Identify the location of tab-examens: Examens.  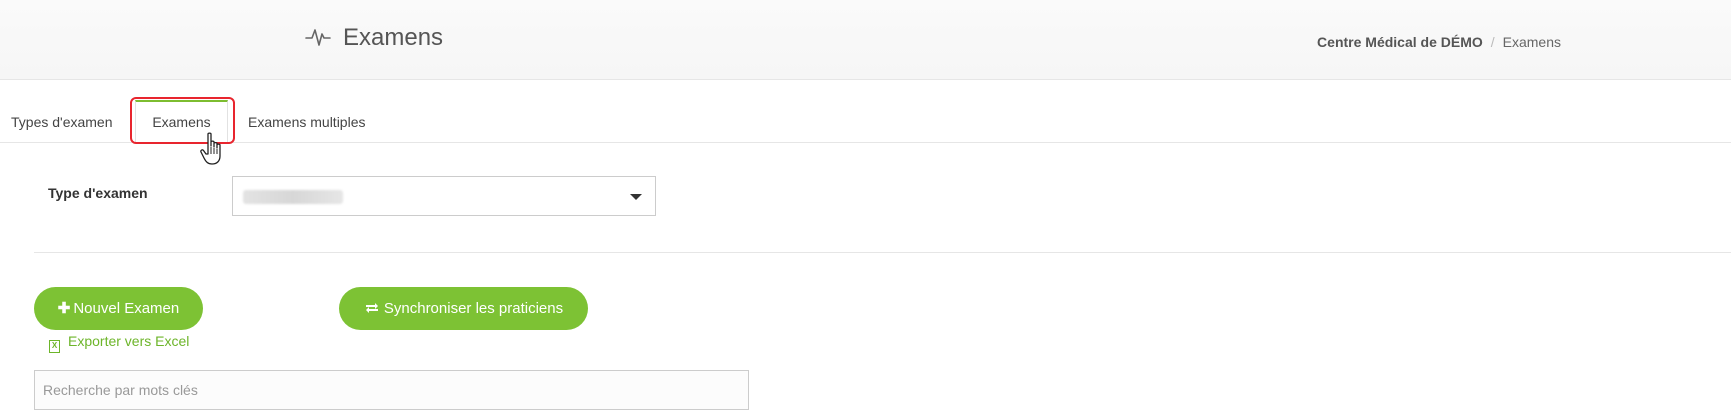
(181, 121).